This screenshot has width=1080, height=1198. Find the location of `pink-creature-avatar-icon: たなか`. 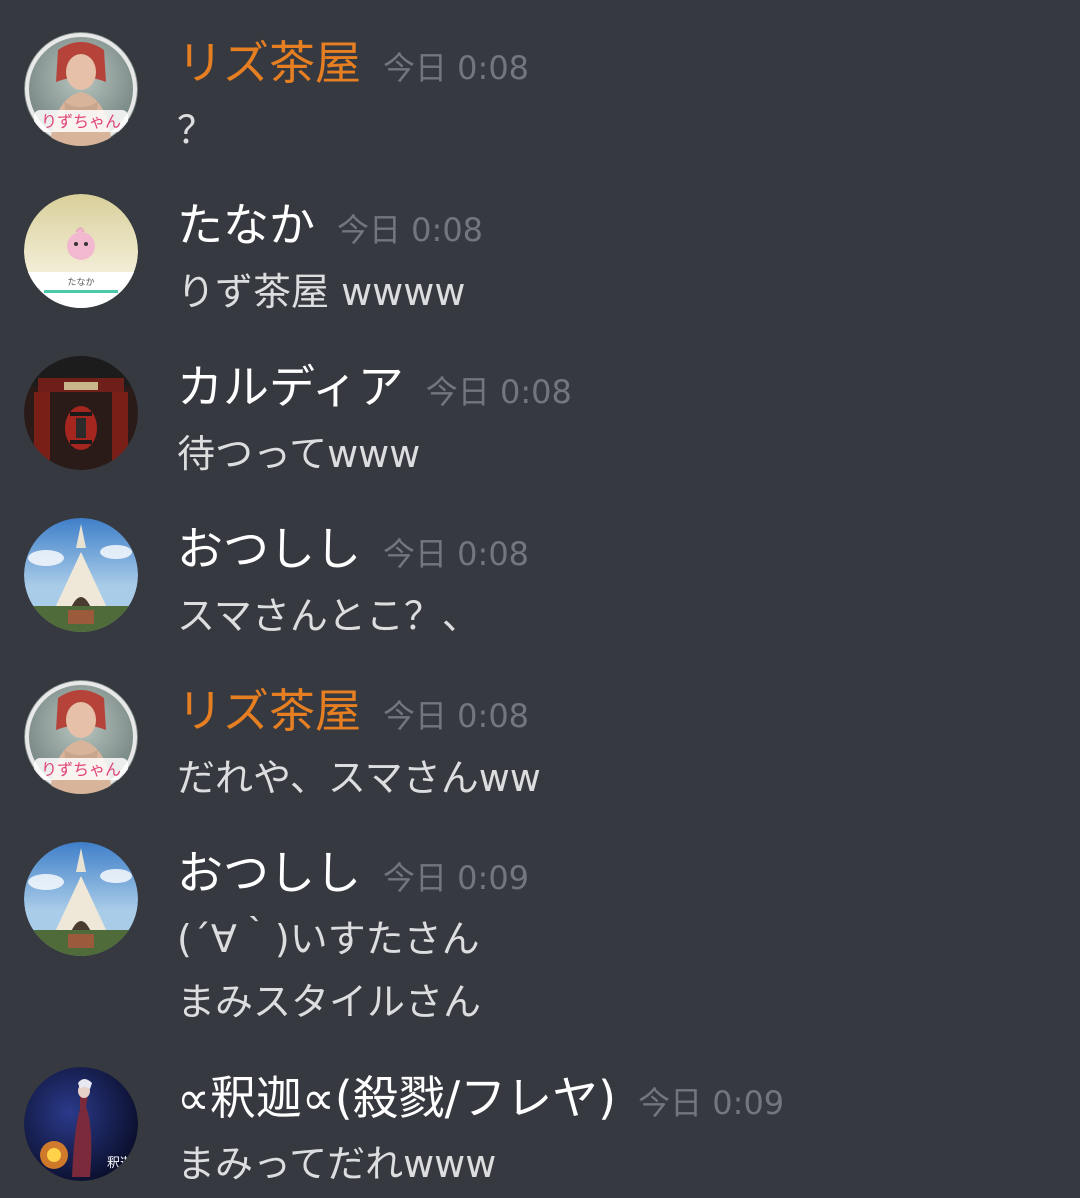

pink-creature-avatar-icon: たなか is located at coordinates (81, 251).